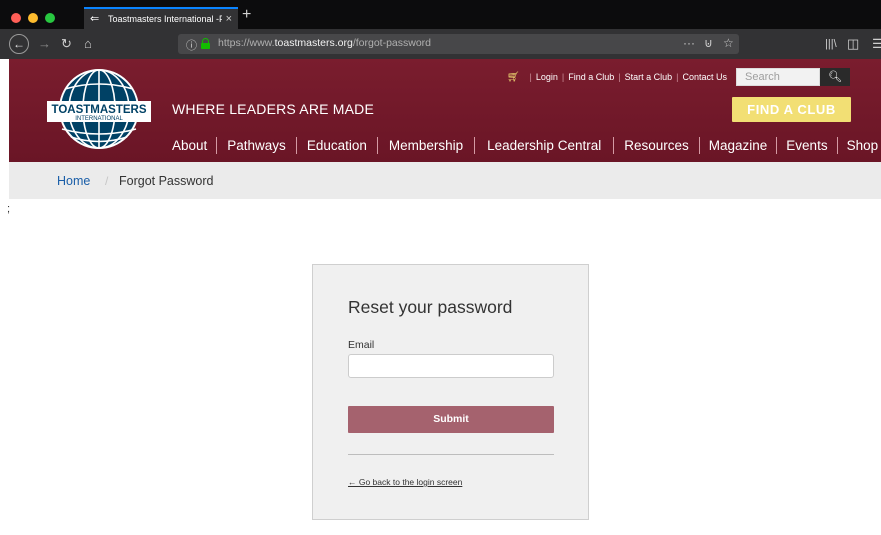 Image resolution: width=881 pixels, height=535 pixels. What do you see at coordinates (451, 419) in the screenshot?
I see `submit-button: Submit` at bounding box center [451, 419].